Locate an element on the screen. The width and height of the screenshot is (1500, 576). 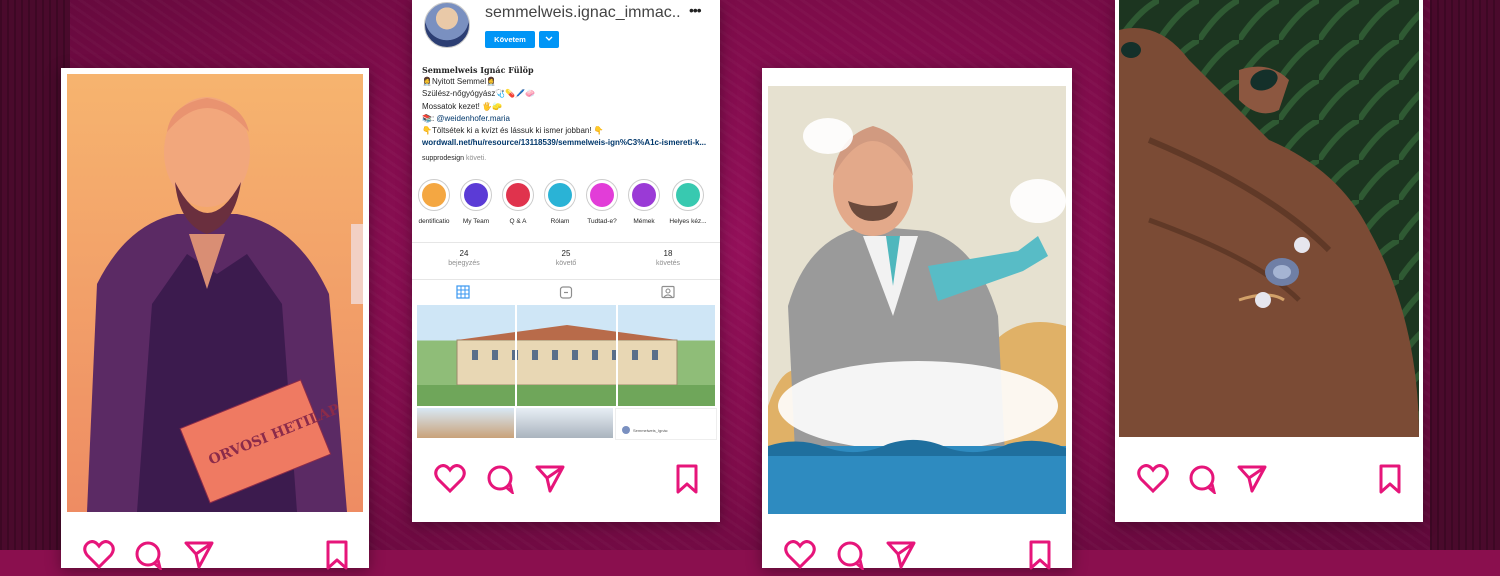
post-thumbnail-city is located at coordinates (564, 423).